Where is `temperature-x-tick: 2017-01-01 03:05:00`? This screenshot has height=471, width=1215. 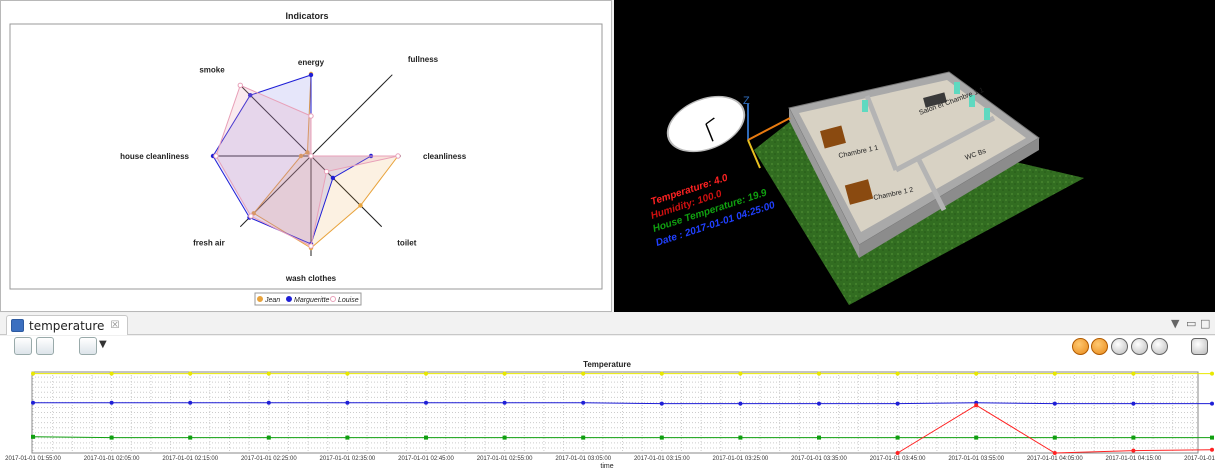
temperature-x-tick: 2017-01-01 03:05:00 is located at coordinates (583, 459).